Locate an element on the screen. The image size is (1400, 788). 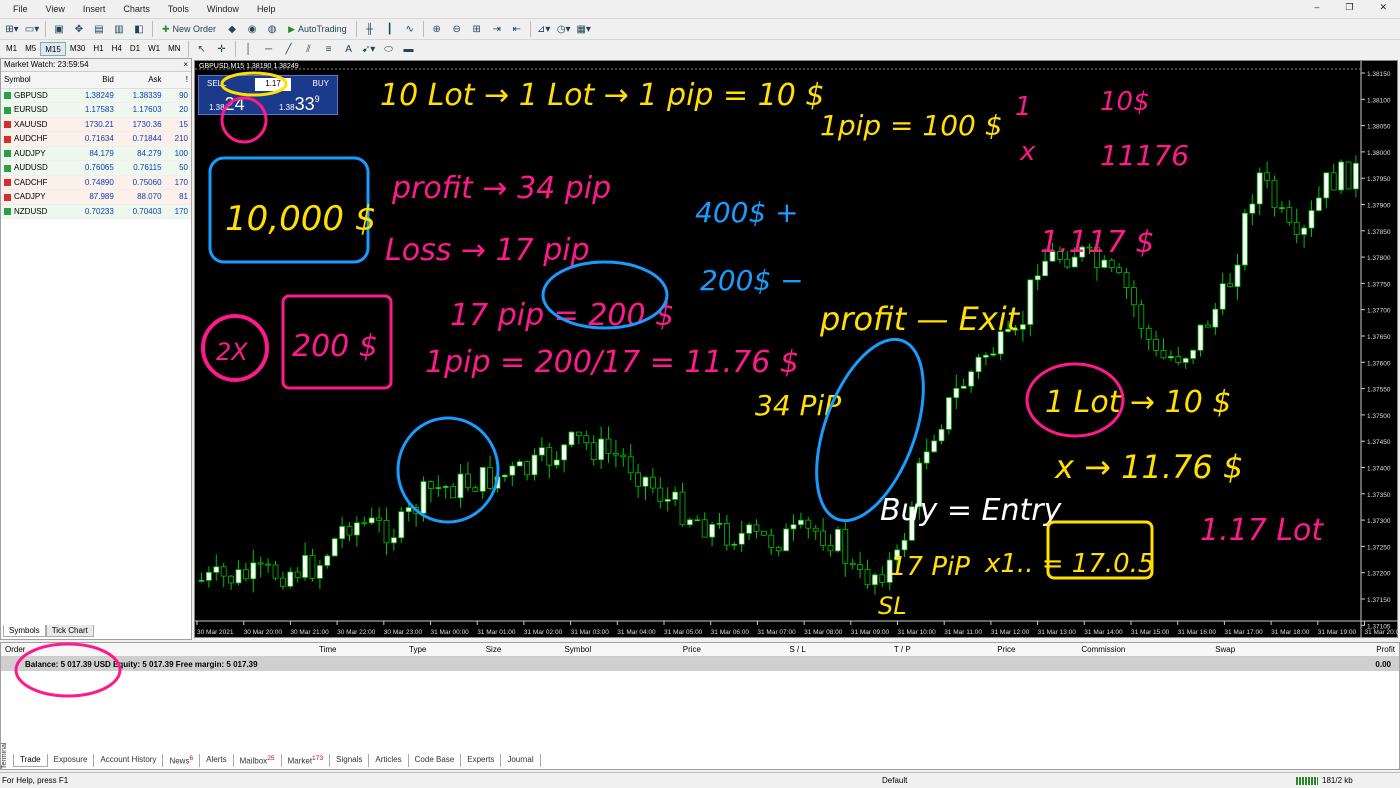
tf-m5: M5 is located at coordinates (30, 49).